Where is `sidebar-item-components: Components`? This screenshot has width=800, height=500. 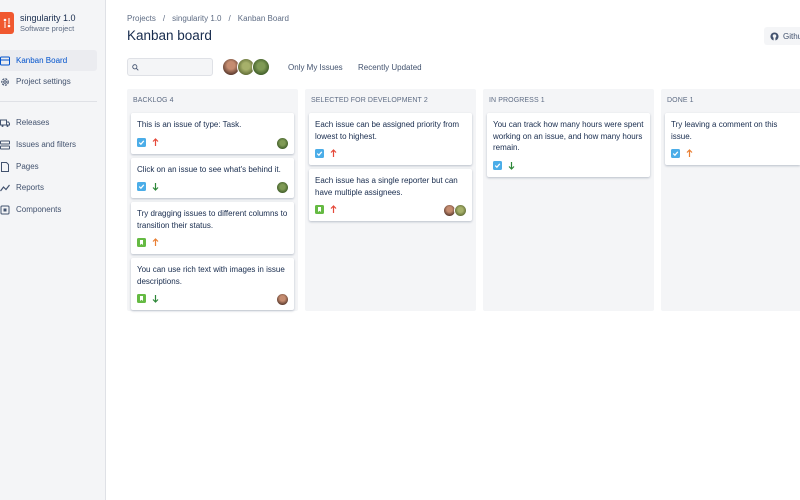
sidebar-item-components: Components is located at coordinates (48, 209).